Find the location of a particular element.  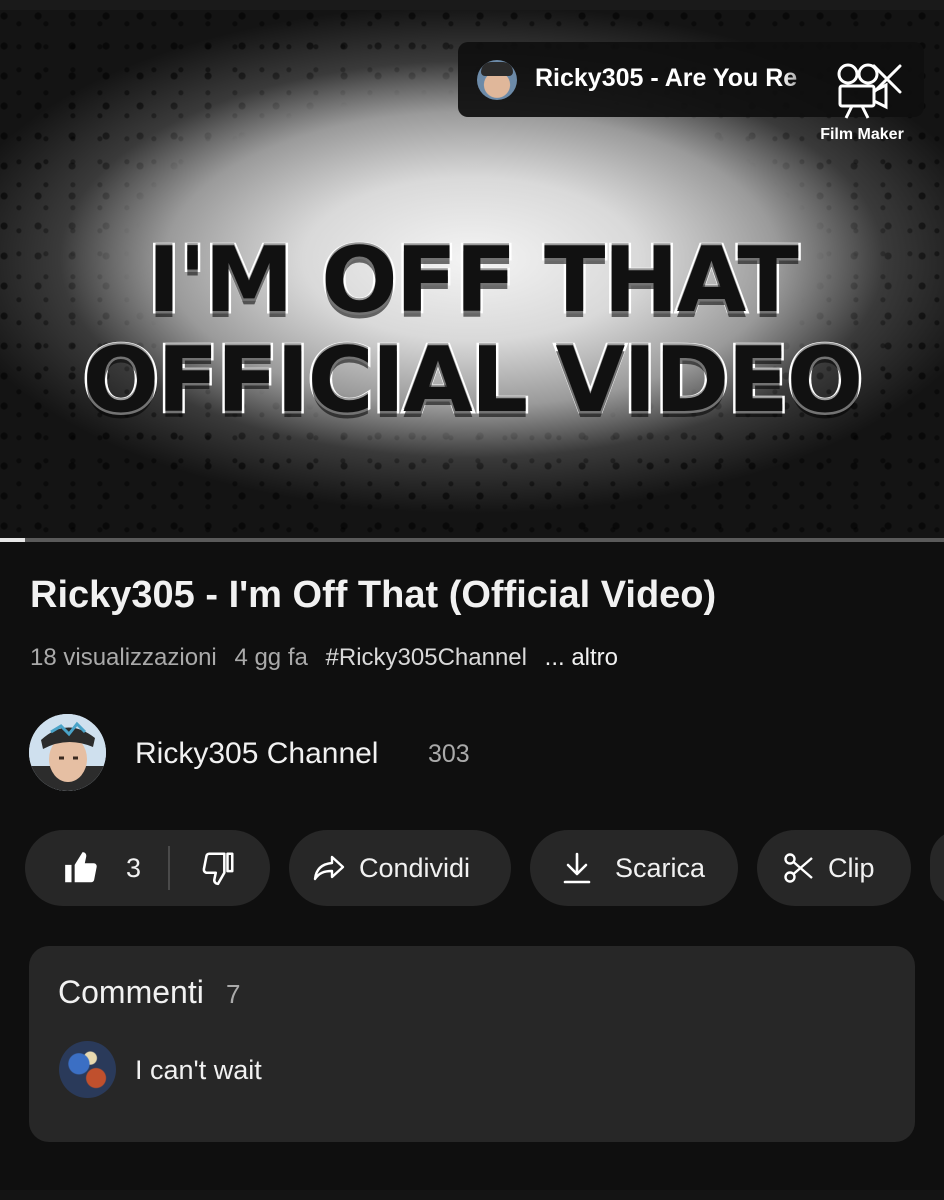

watermark-label: Film Maker is located at coordinates (862, 134).